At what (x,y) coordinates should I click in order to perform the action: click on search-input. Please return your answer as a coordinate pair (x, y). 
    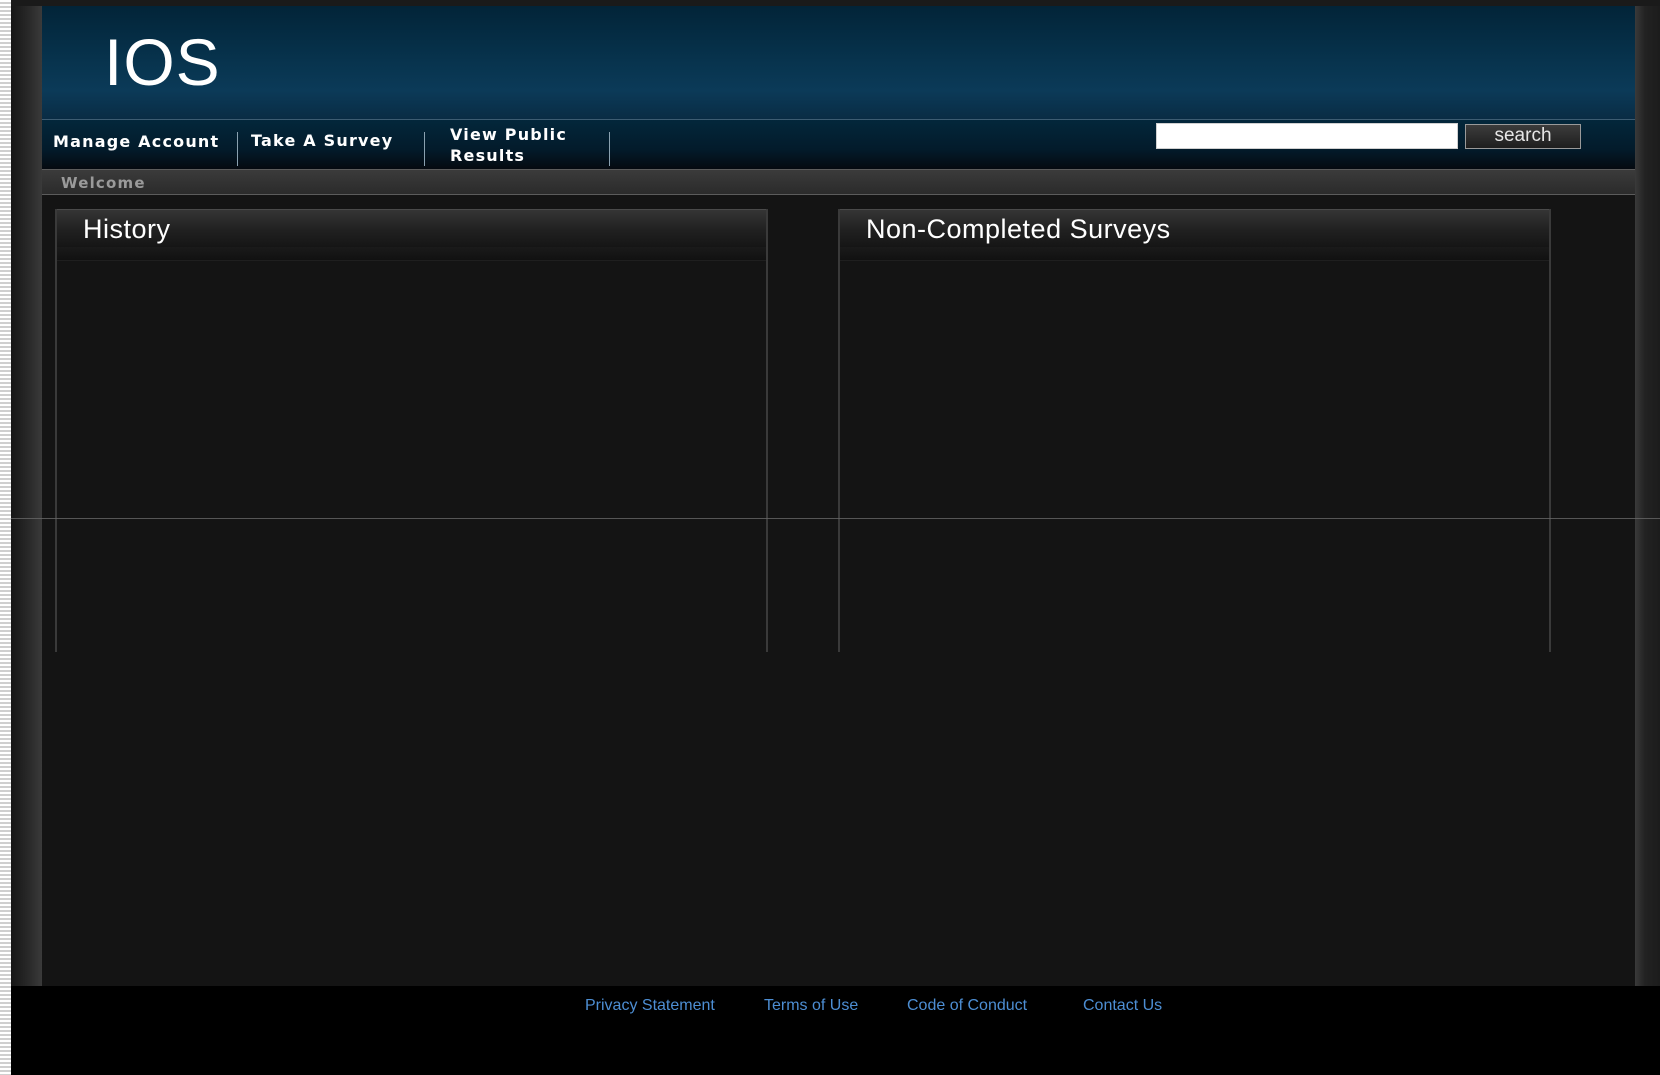
    Looking at the image, I should click on (1307, 136).